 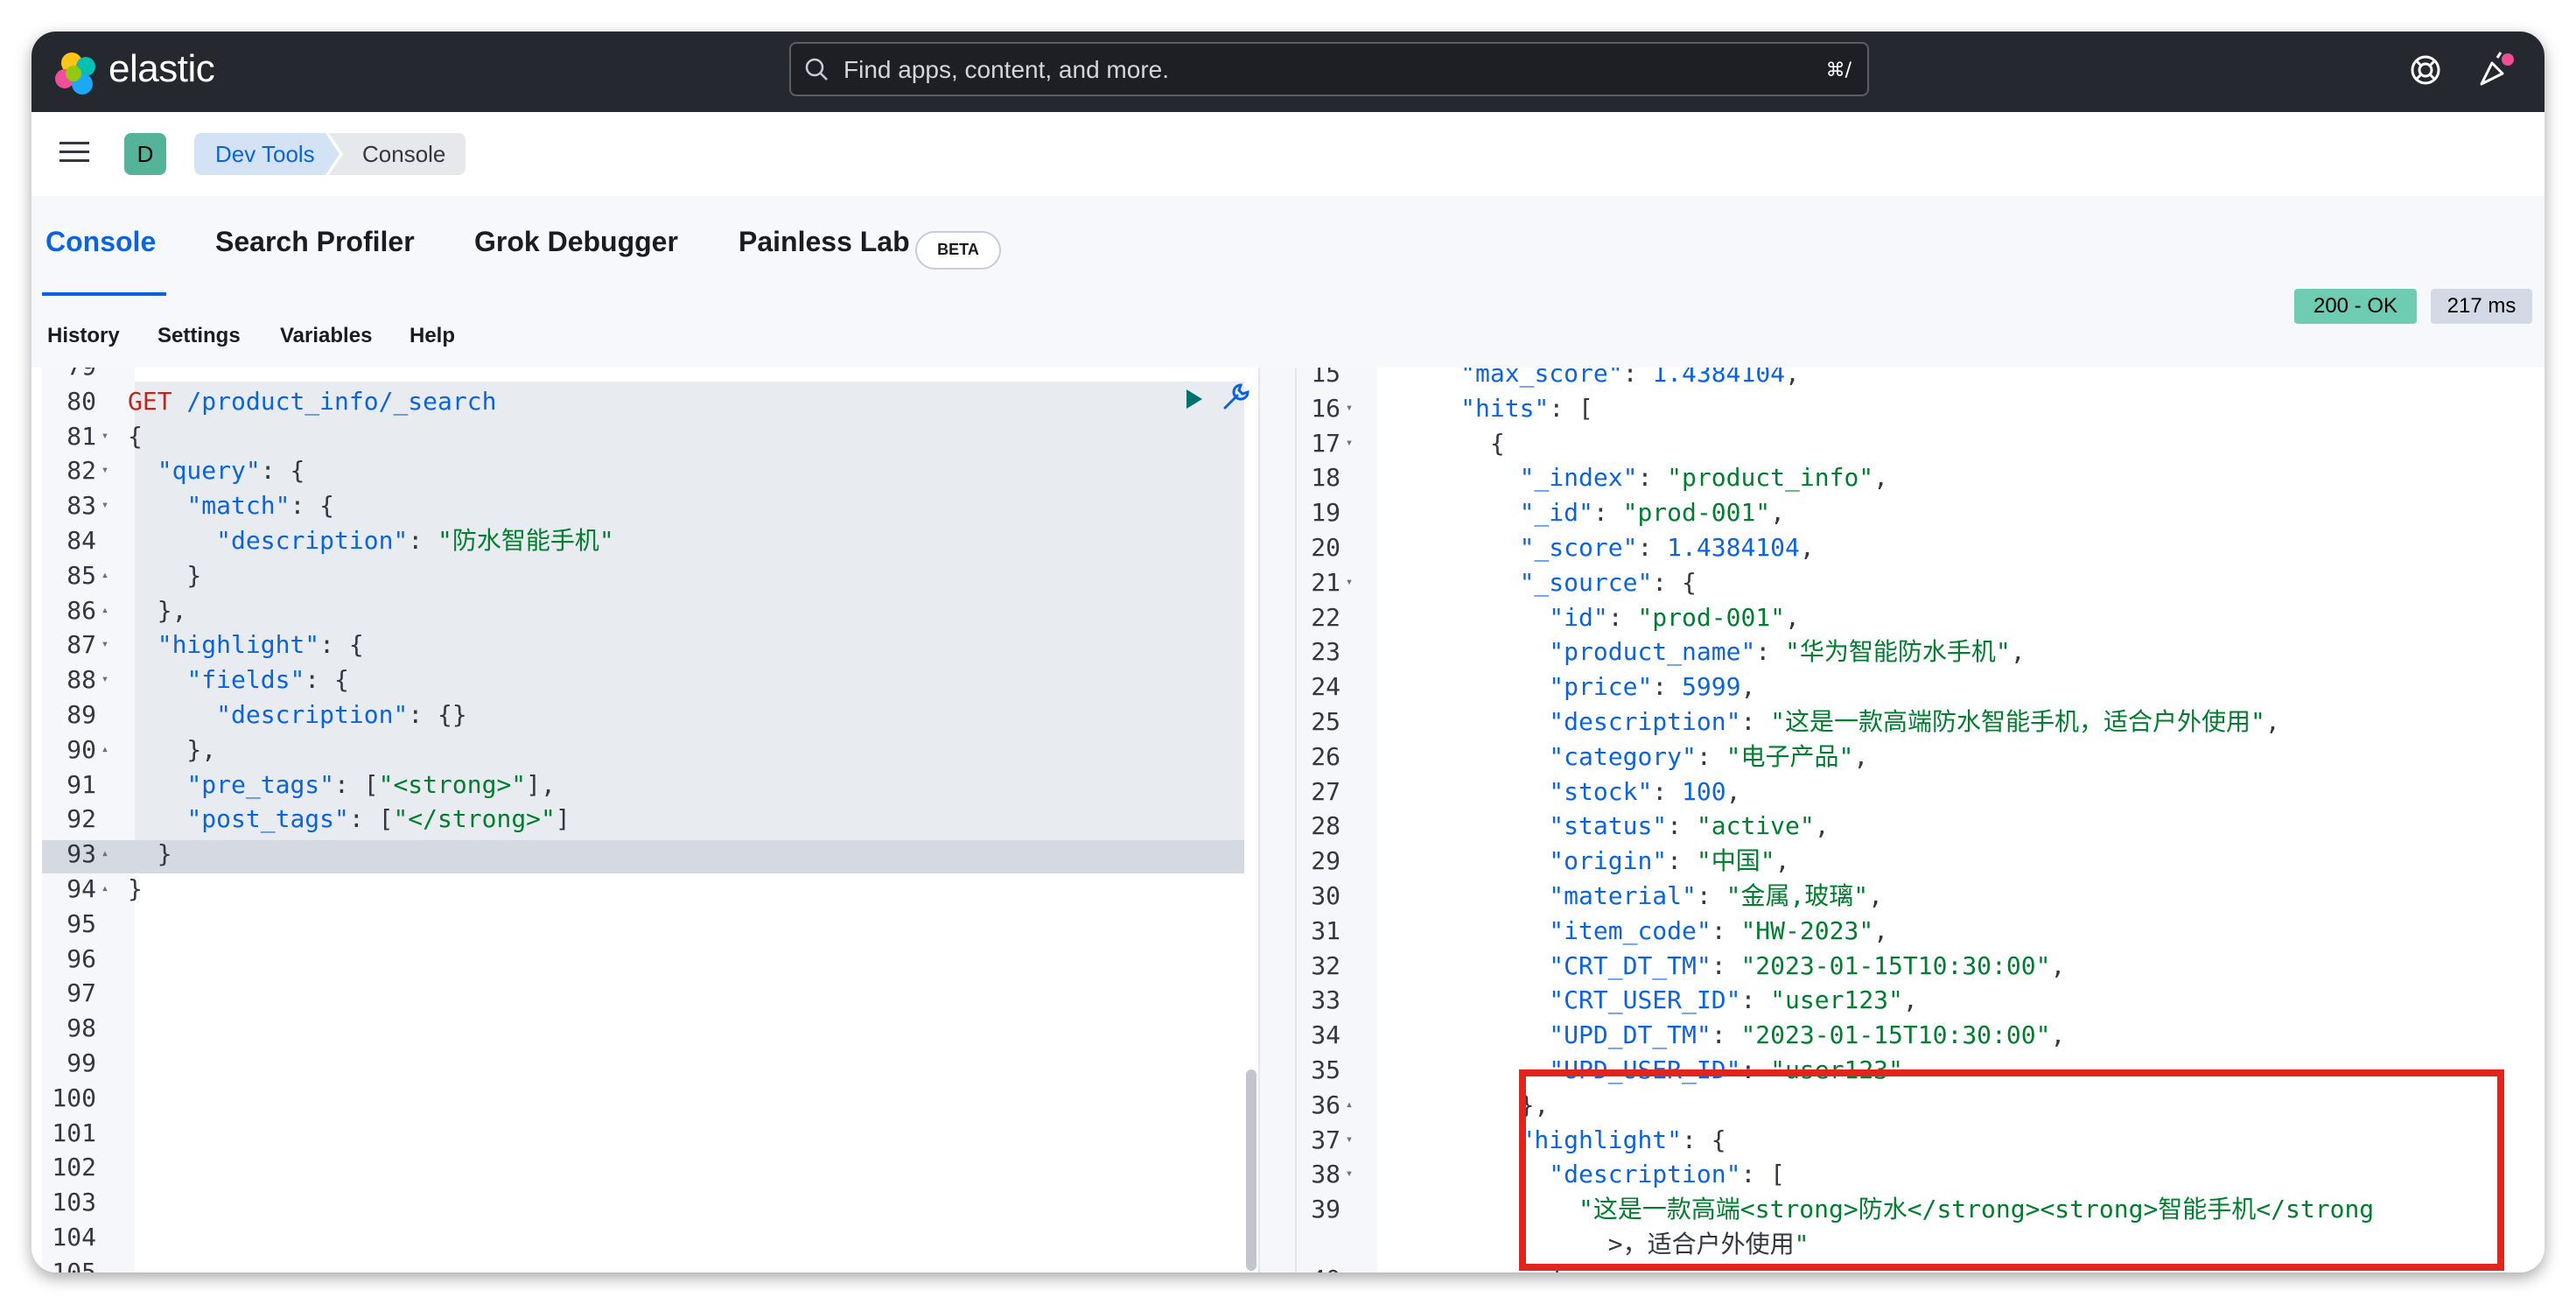 What do you see at coordinates (378, 819) in the screenshot?
I see `code-text: "post_tags": ["</strong>"]` at bounding box center [378, 819].